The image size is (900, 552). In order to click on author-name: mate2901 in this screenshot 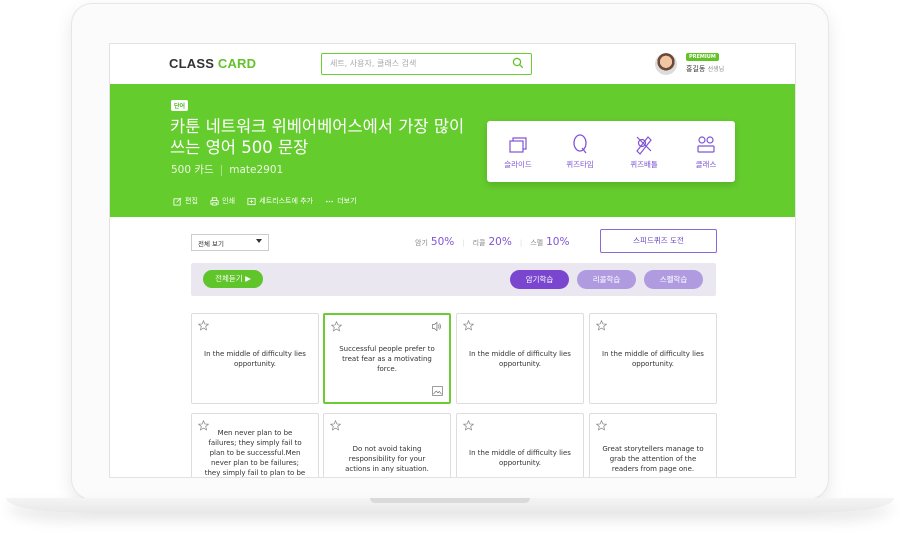, I will do `click(256, 170)`.